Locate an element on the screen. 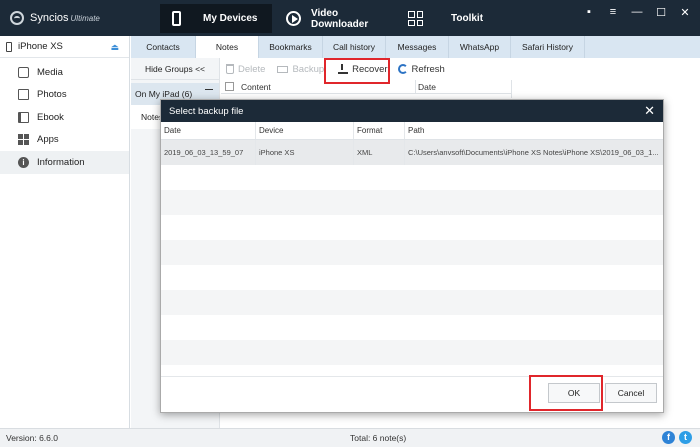 The image size is (700, 447). nav-toolkit: Toolkit is located at coordinates (458, 18).